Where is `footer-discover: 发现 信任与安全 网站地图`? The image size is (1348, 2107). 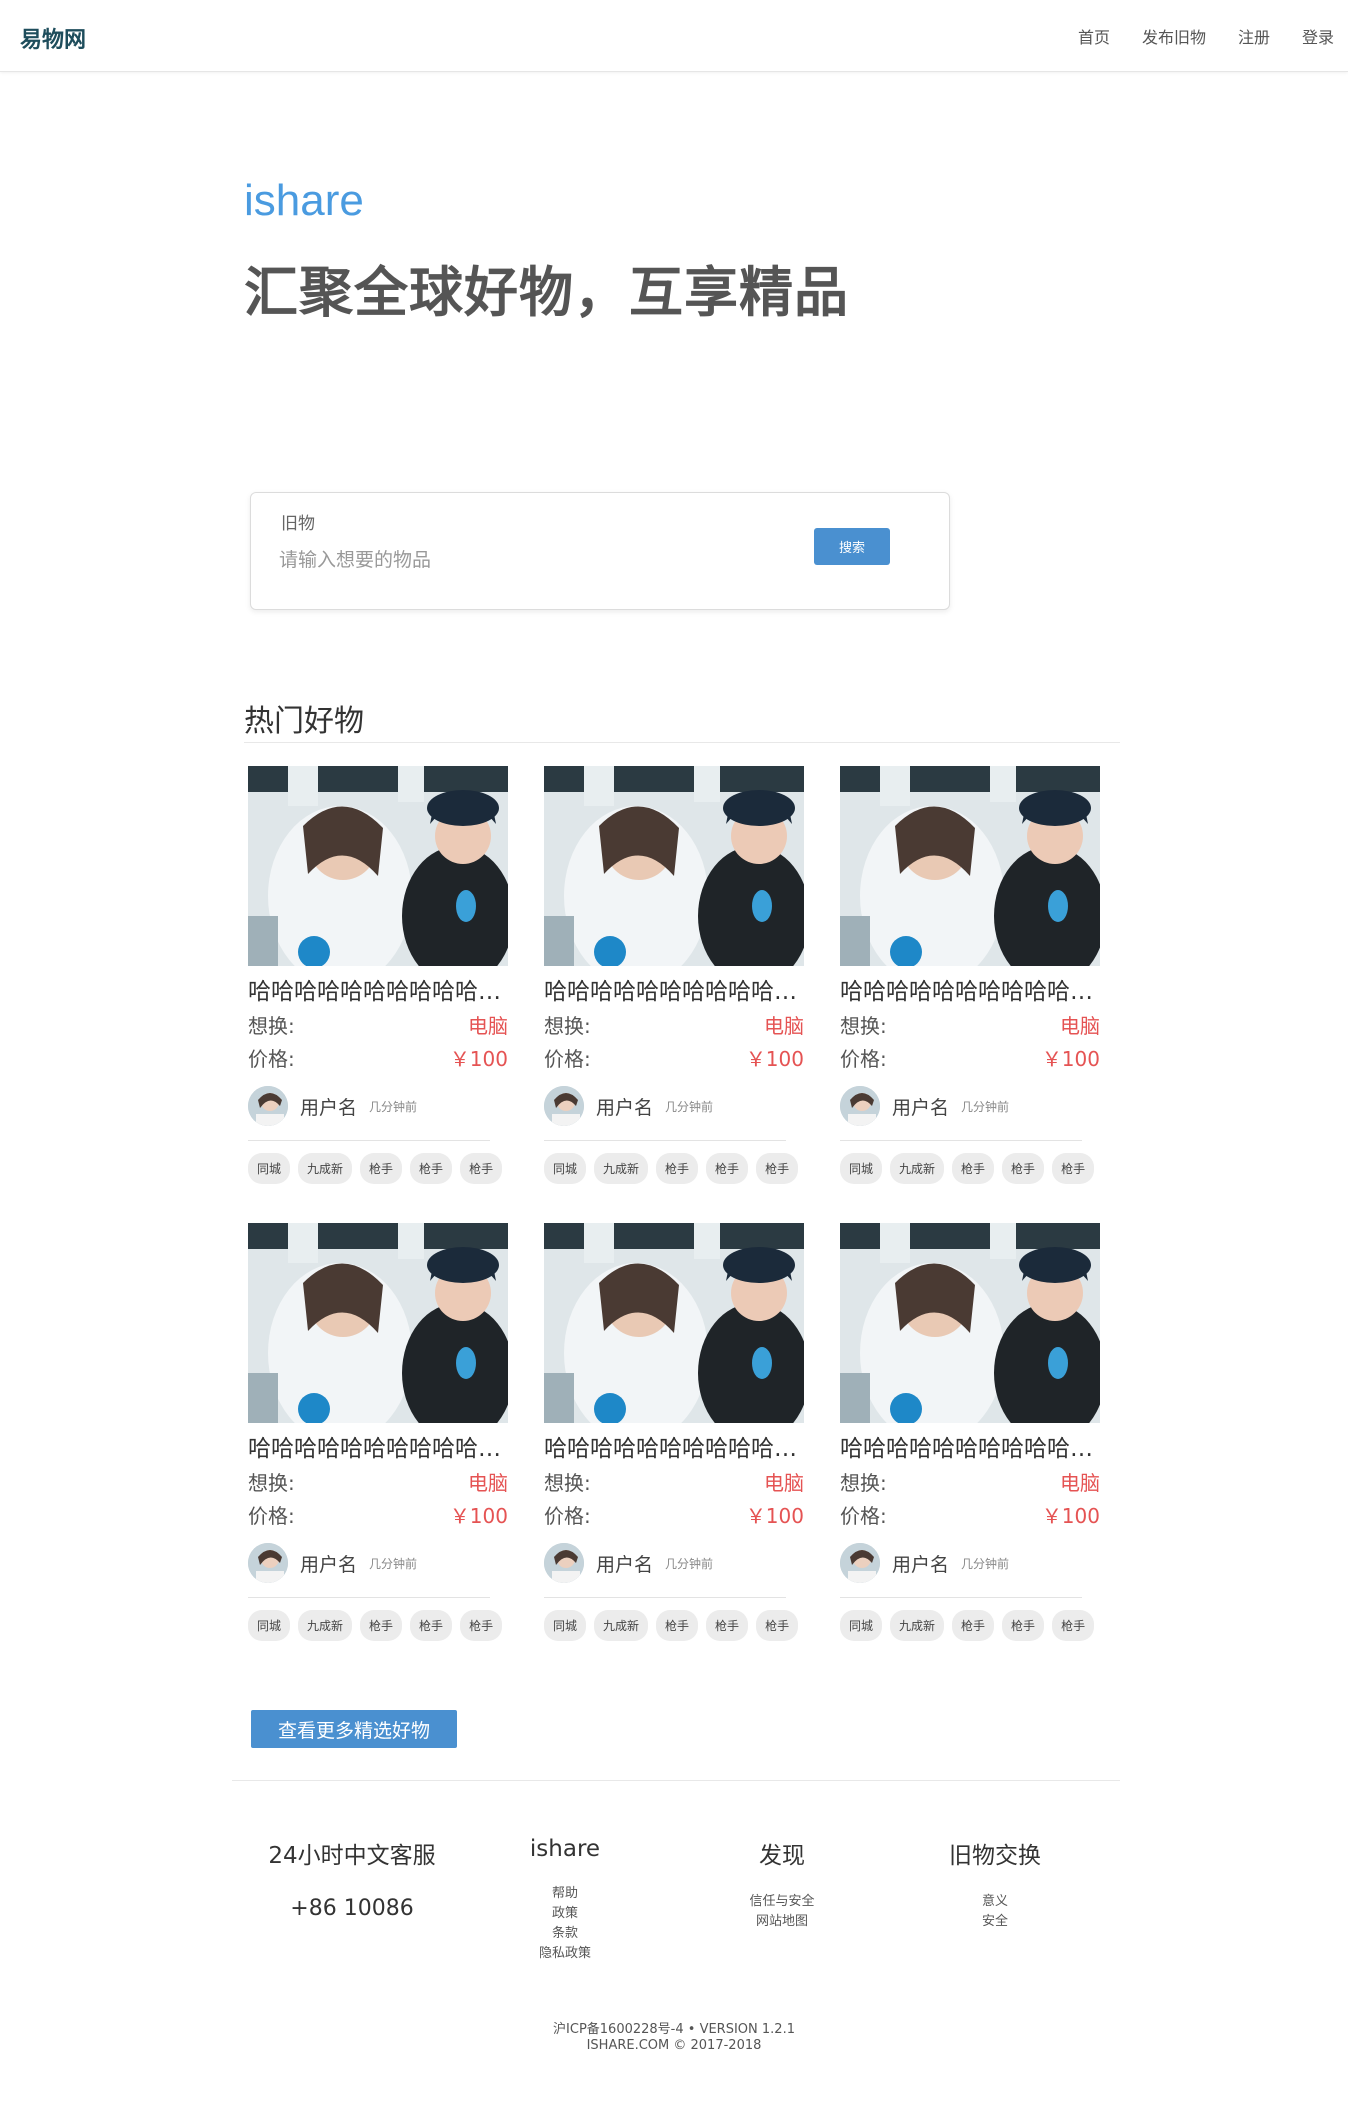 footer-discover: 发现 信任与安全 网站地图 is located at coordinates (782, 1884).